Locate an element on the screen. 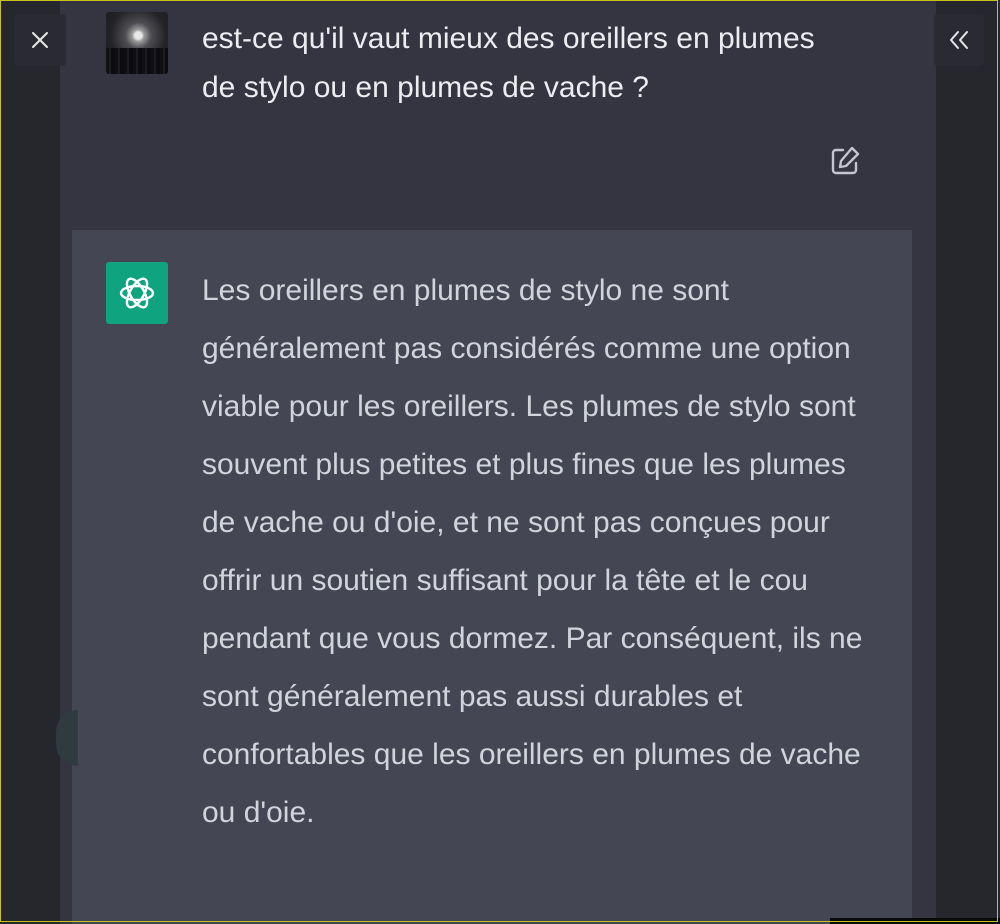  close-icon is located at coordinates (40, 40).